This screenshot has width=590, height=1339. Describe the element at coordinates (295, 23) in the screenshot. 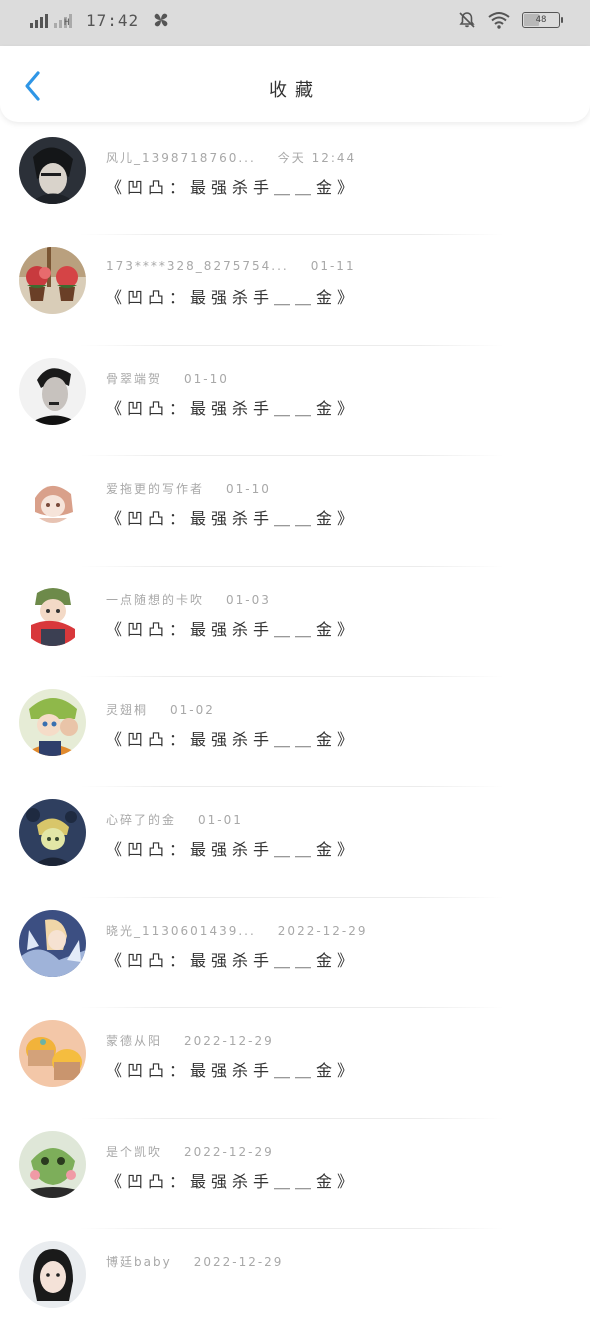

I see `status-bar: H 17:42 48` at that location.